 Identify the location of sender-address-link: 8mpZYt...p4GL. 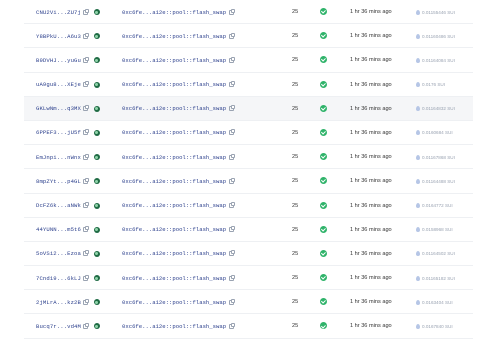
(58, 181).